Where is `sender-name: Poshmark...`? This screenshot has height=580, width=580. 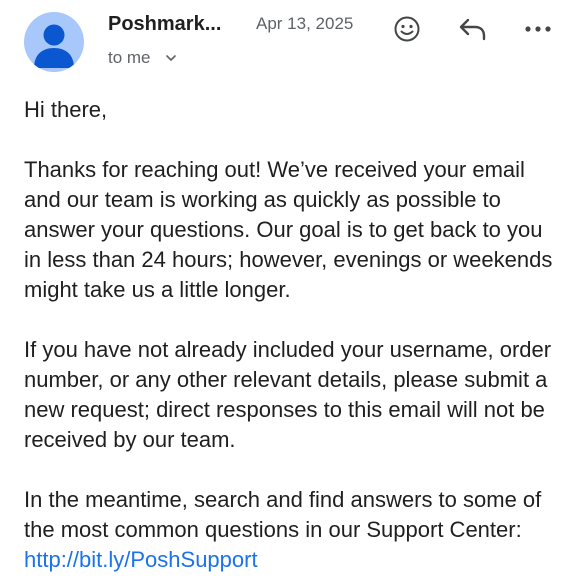
sender-name: Poshmark... is located at coordinates (164, 24).